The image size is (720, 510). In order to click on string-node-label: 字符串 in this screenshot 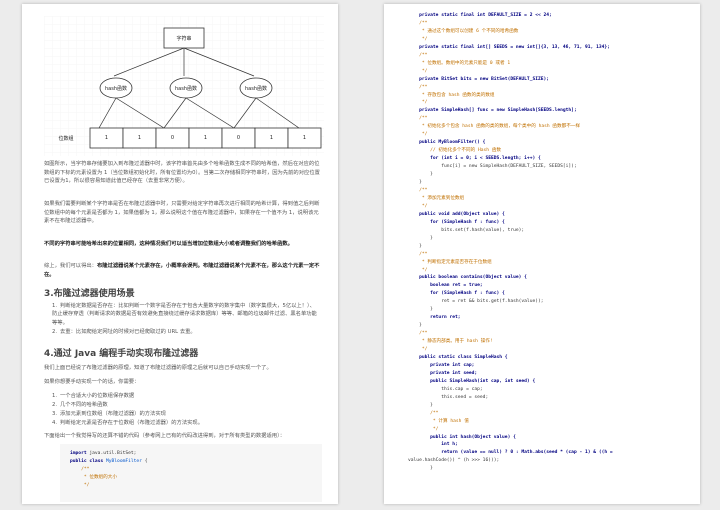, I will do `click(184, 39)`.